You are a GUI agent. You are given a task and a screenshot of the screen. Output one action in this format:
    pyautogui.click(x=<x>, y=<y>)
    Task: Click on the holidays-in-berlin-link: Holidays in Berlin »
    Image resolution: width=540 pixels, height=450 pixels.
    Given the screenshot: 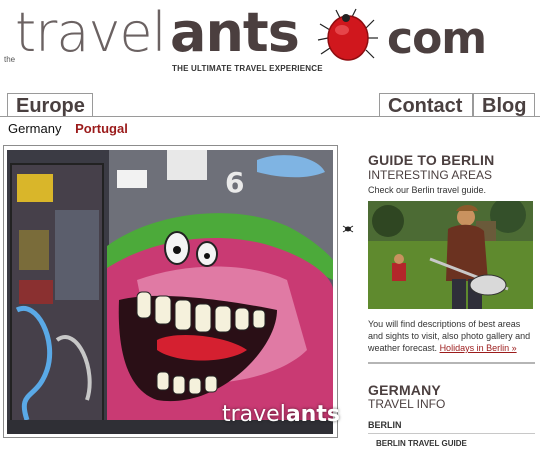 What is the action you would take?
    pyautogui.click(x=478, y=348)
    